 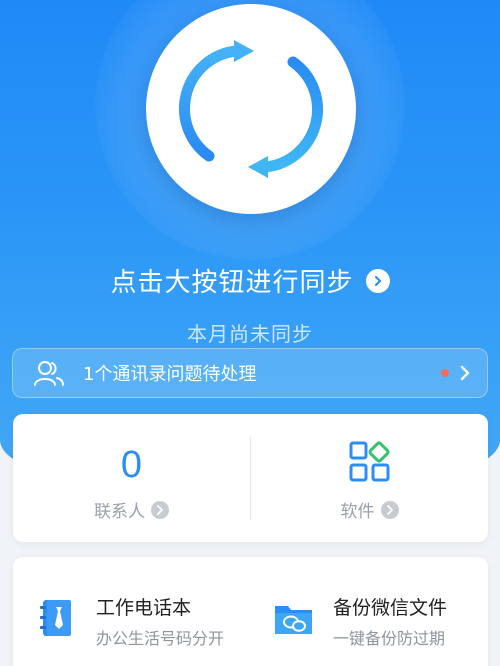 I want to click on contacts-label-row: 联系人, so click(x=131, y=509).